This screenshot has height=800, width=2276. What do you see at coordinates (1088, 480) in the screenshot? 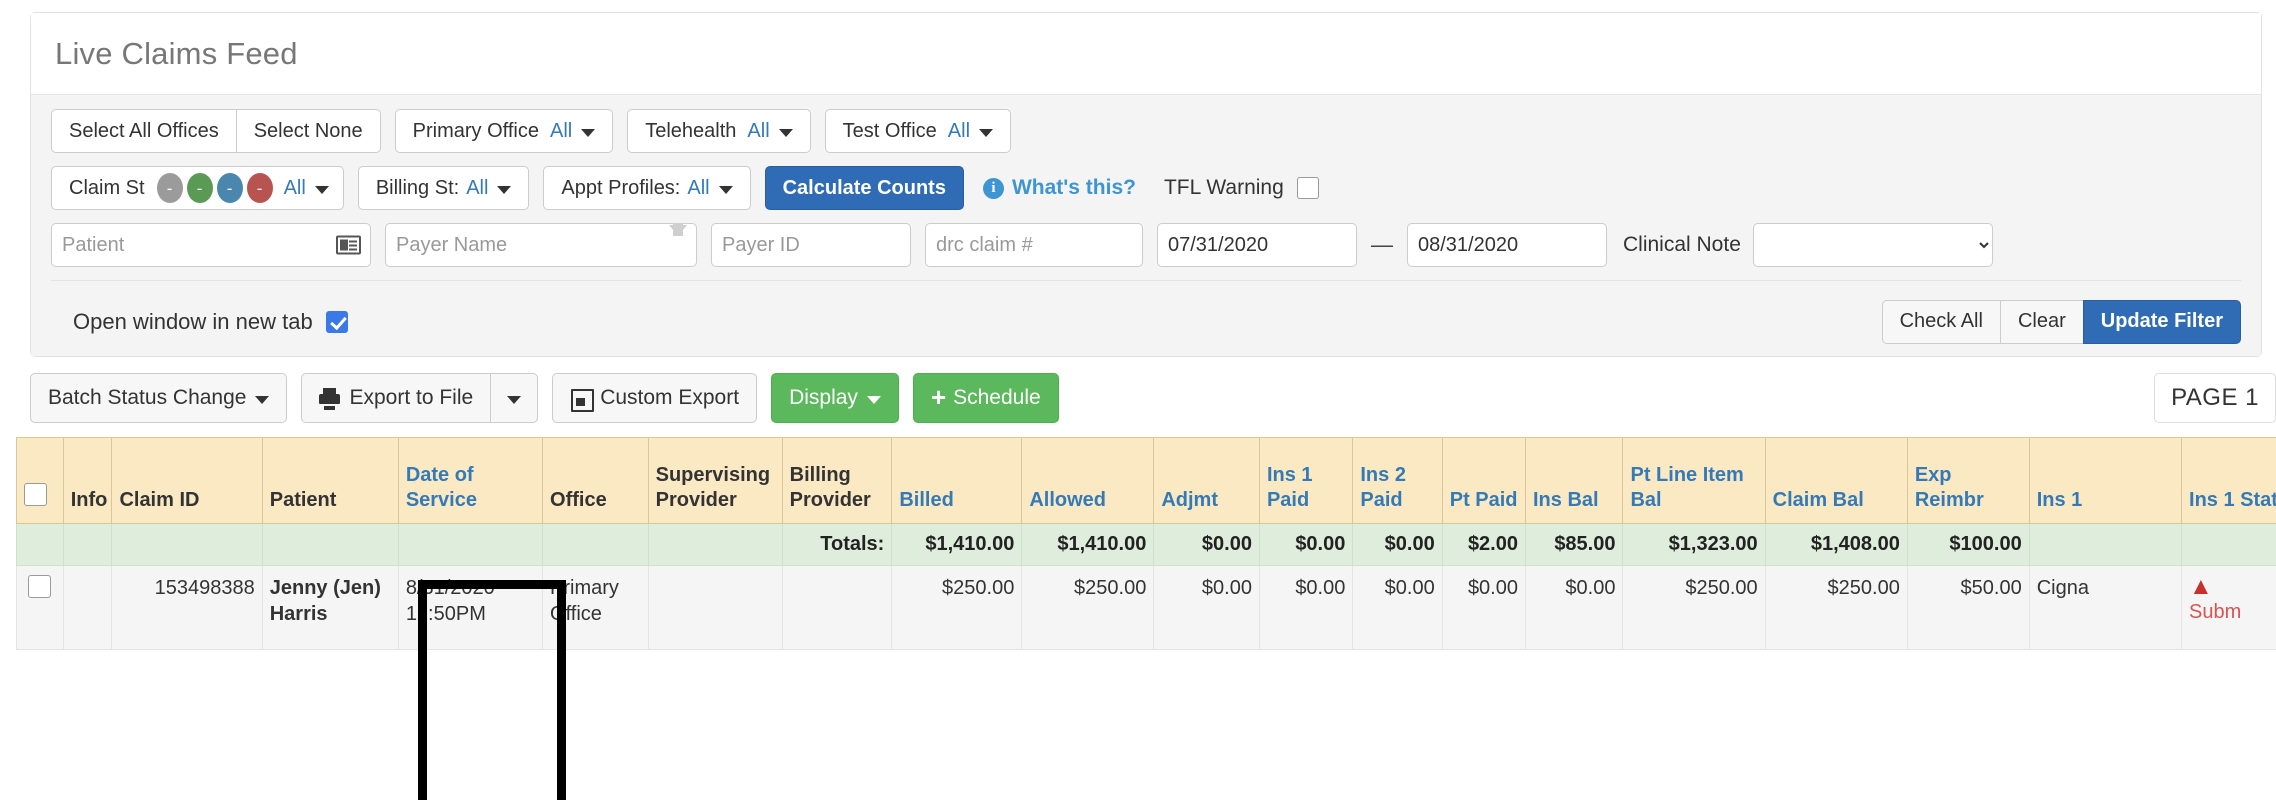
I see `header-allowed: Allowed` at bounding box center [1088, 480].